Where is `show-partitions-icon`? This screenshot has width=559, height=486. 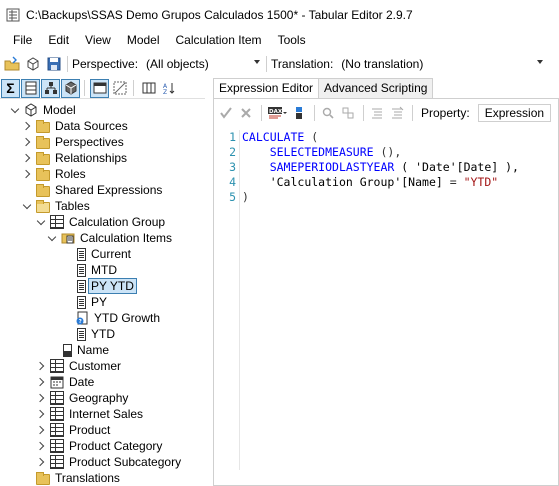 show-partitions-icon is located at coordinates (70, 88).